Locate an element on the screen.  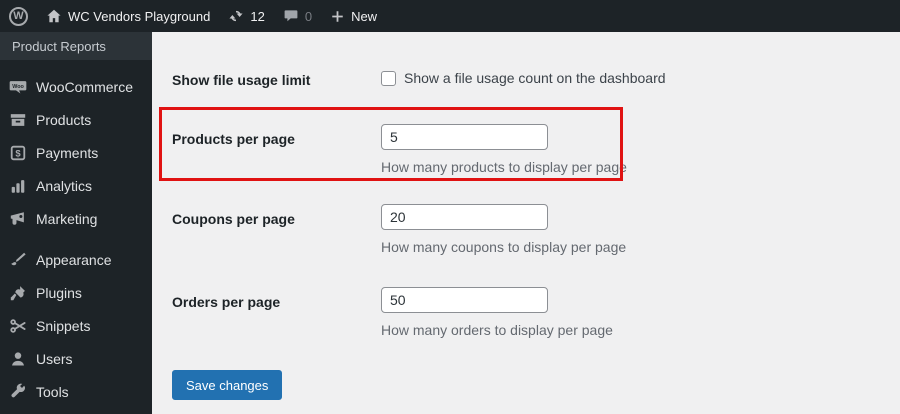
wordpress-logo-icon: W is located at coordinates (18, 16).